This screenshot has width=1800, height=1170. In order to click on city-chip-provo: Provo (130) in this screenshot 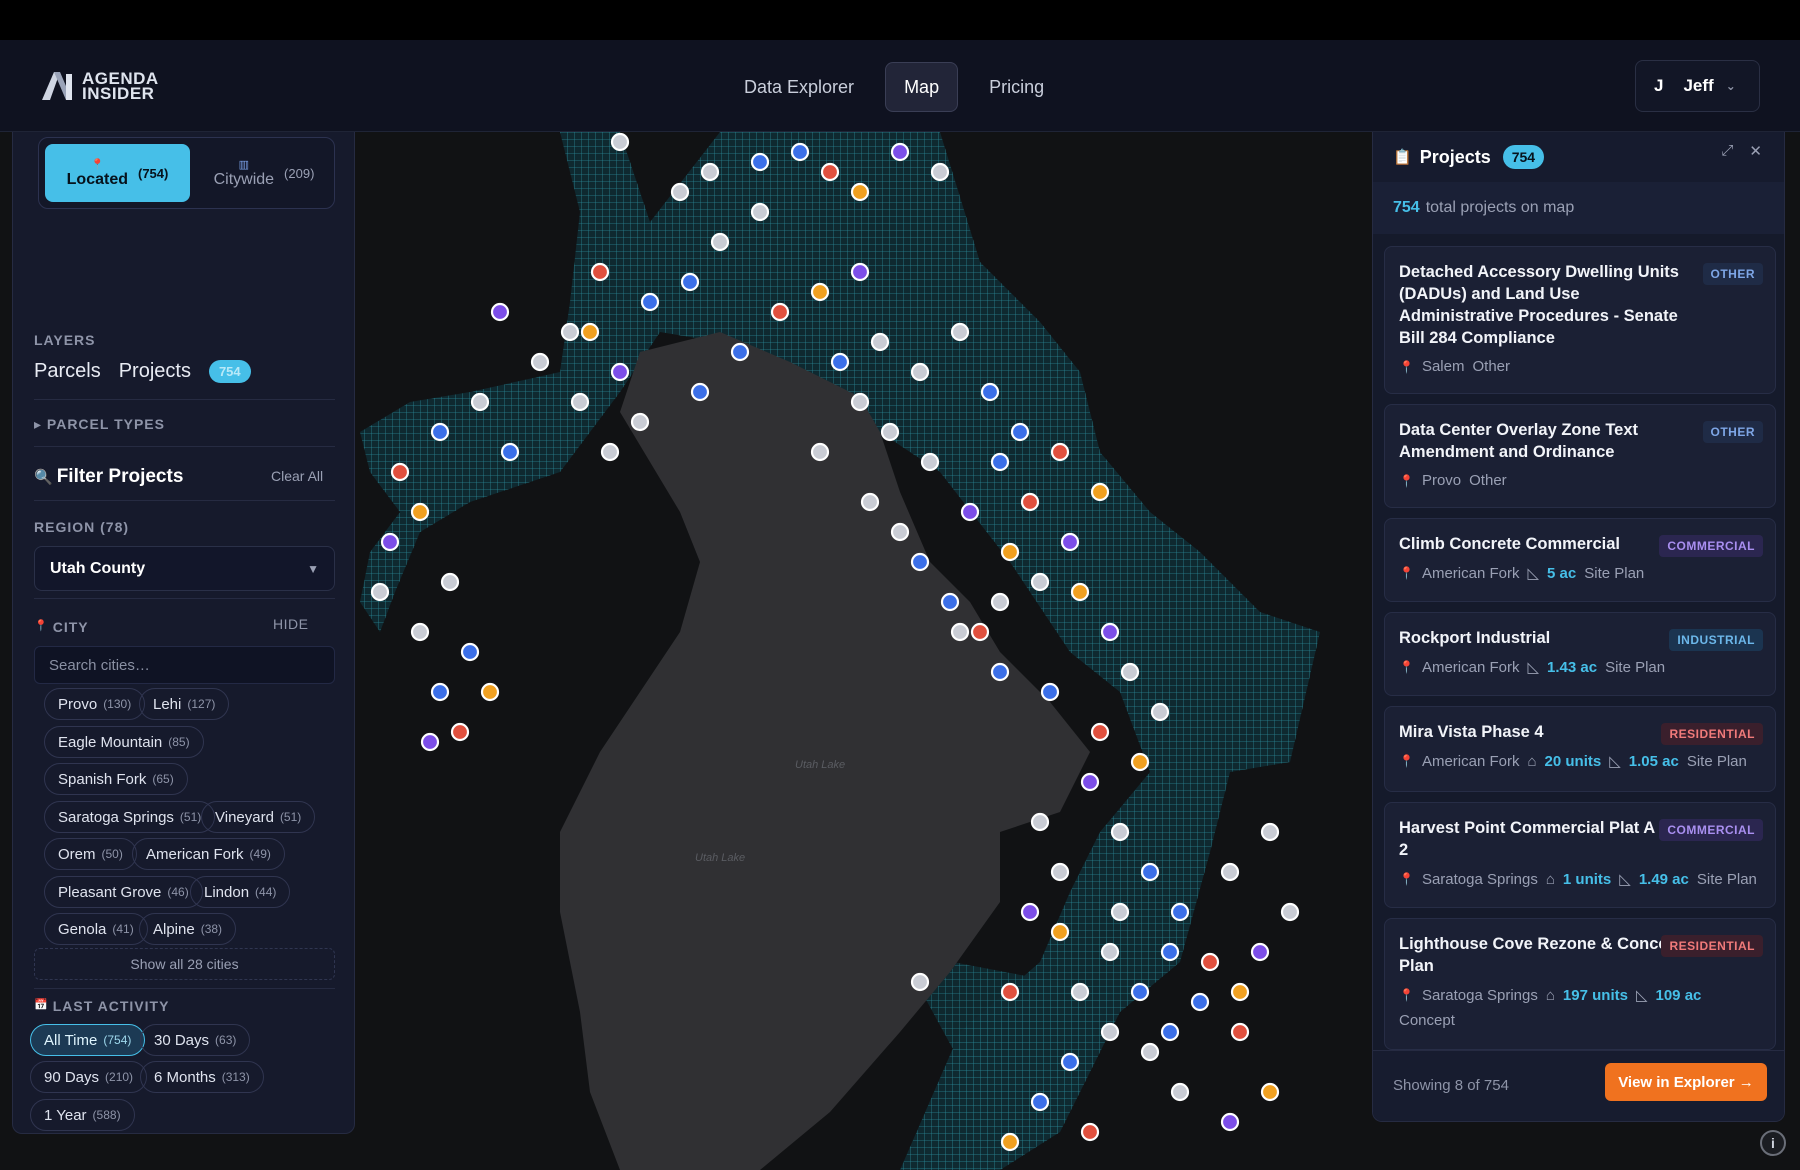, I will do `click(95, 704)`.